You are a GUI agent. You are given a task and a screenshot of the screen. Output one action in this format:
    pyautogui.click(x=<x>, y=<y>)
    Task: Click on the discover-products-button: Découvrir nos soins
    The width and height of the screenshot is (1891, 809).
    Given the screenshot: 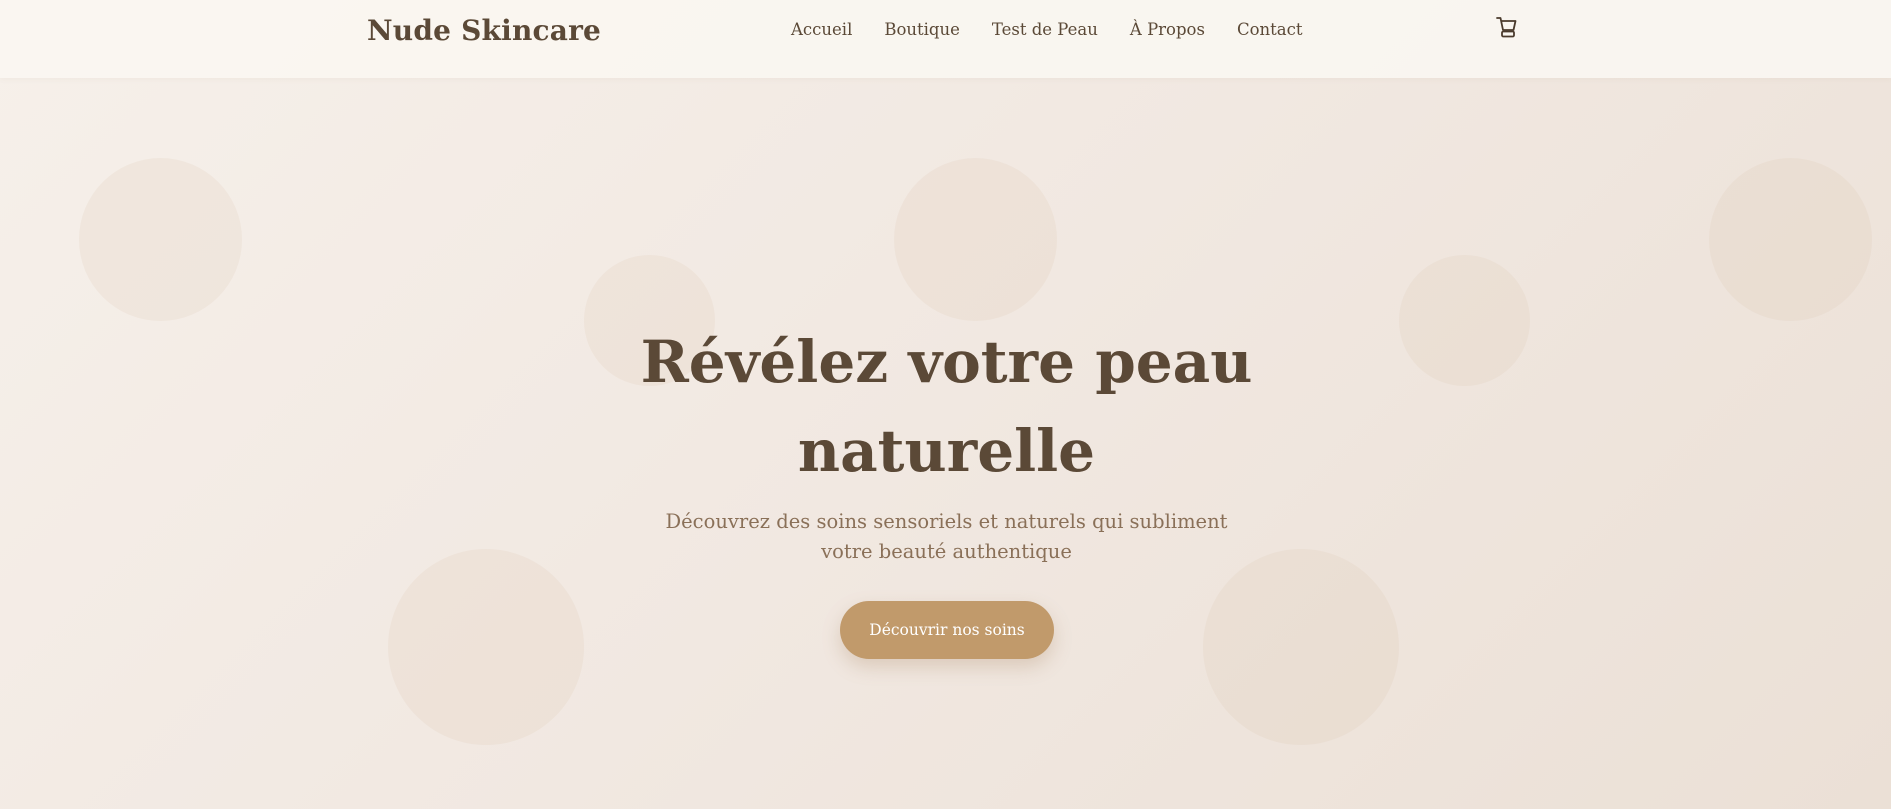 What is the action you would take?
    pyautogui.click(x=947, y=630)
    